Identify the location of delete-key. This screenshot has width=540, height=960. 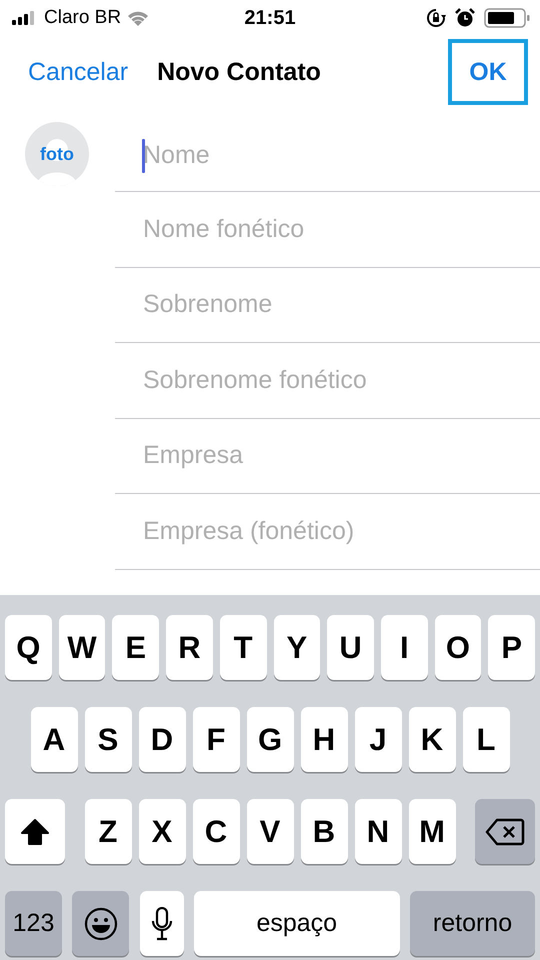
(505, 831).